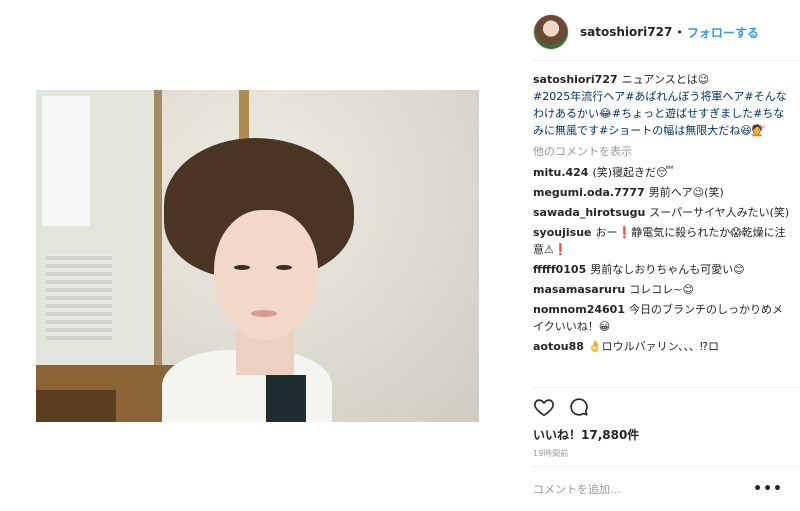 This screenshot has width=800, height=511. I want to click on likes-count: いいね！17,880件, so click(586, 434).